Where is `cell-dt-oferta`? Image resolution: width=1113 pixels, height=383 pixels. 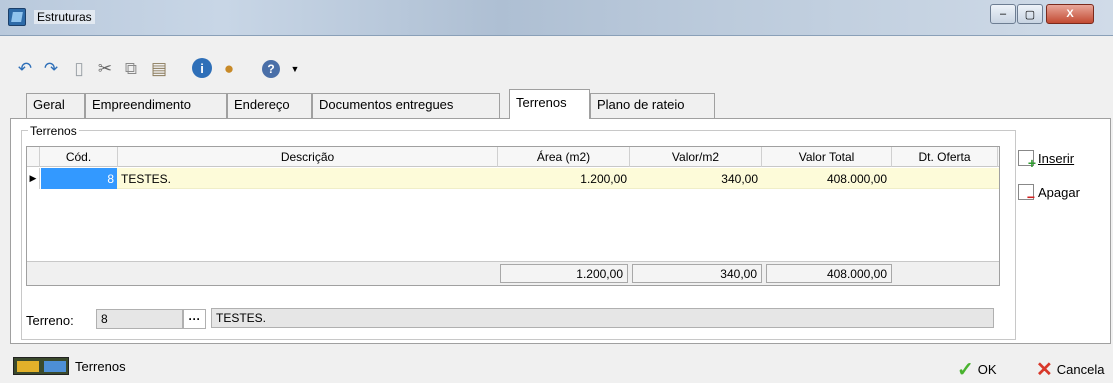 cell-dt-oferta is located at coordinates (945, 178).